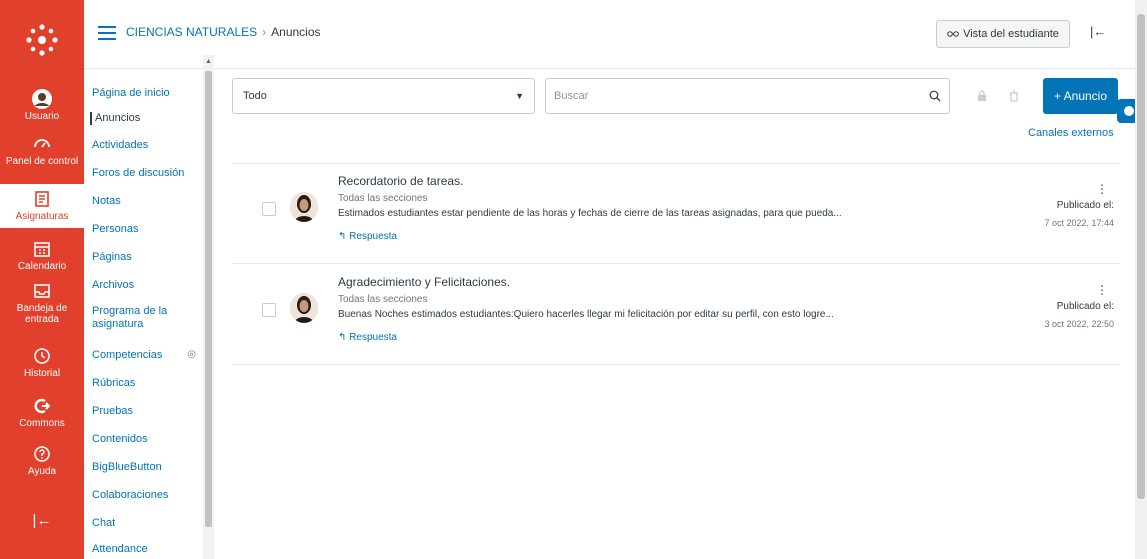 The height and width of the screenshot is (559, 1147). What do you see at coordinates (42, 266) in the screenshot?
I see `nav-label: Calendario` at bounding box center [42, 266].